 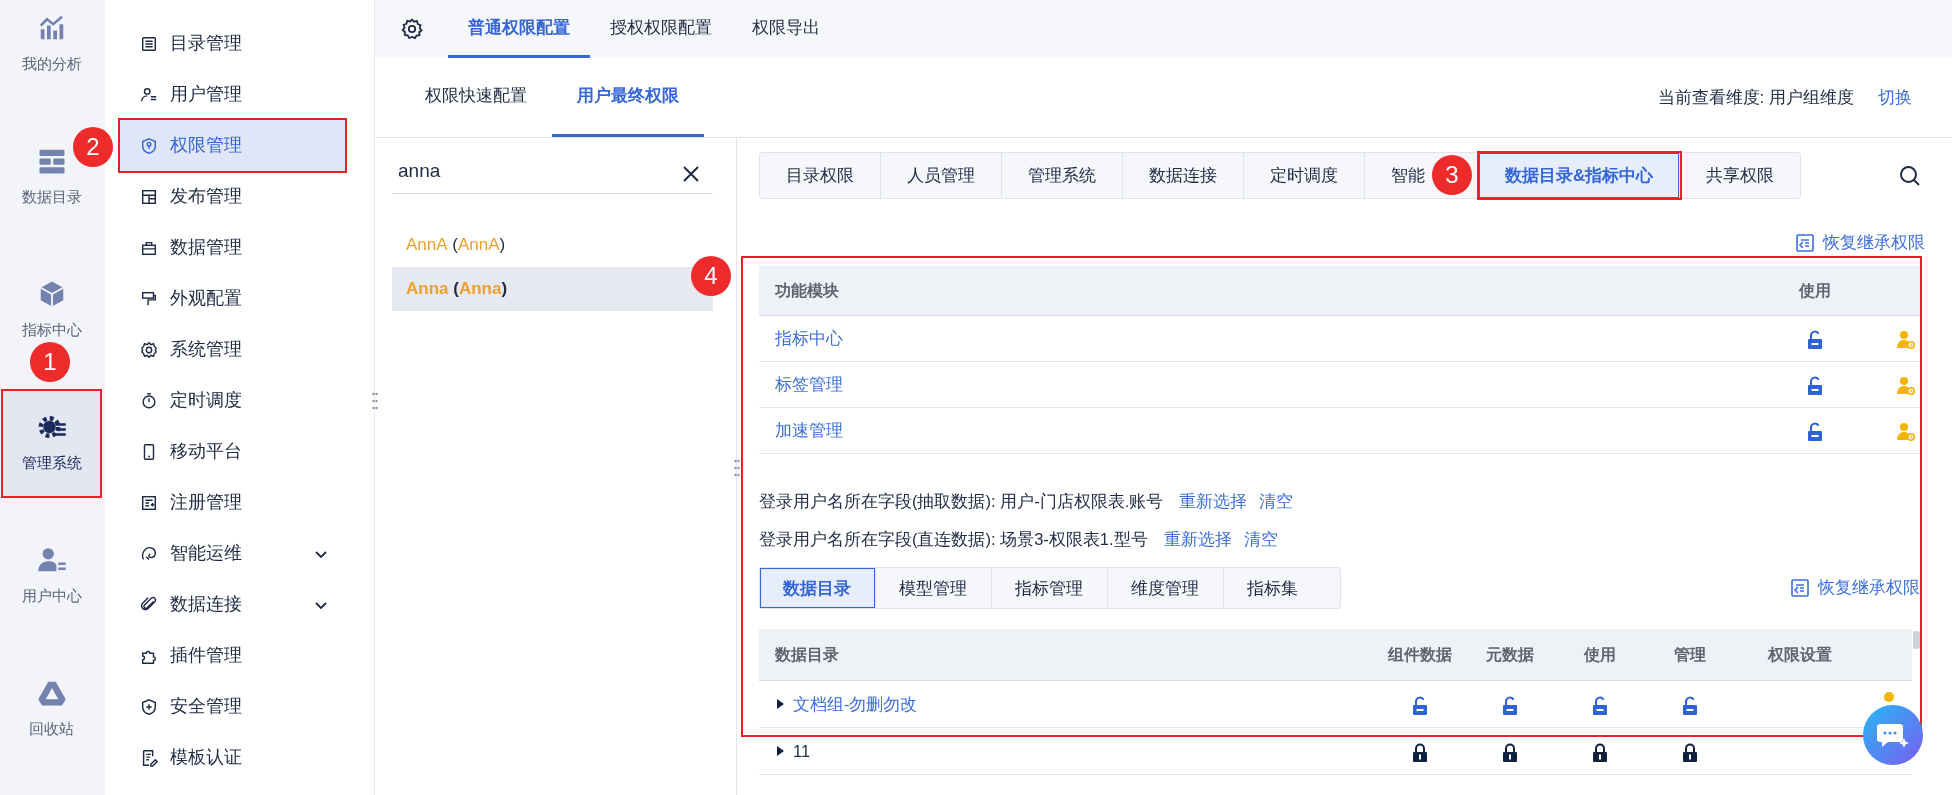 I want to click on menu-item: 权限管理, so click(x=232, y=145).